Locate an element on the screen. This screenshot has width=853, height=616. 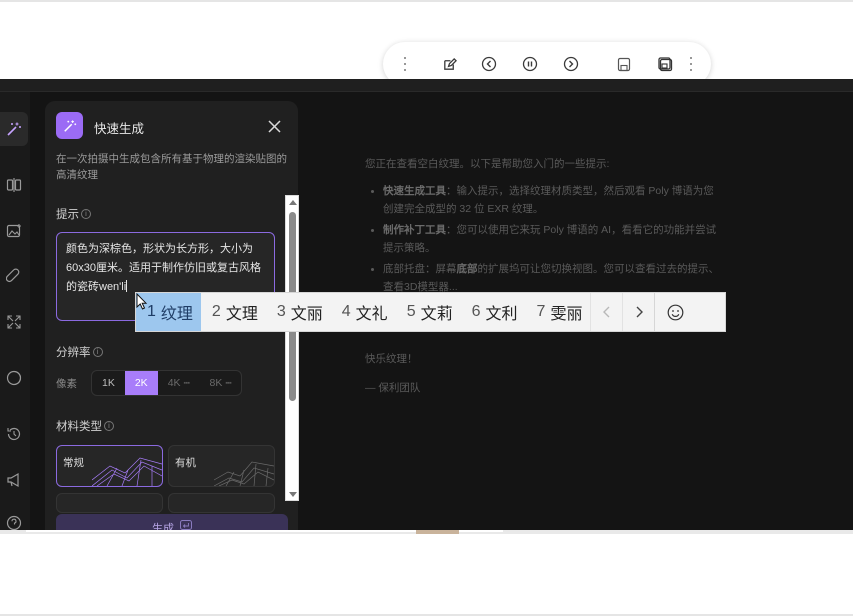
material-label-text: 材料类型 is located at coordinates (79, 427).